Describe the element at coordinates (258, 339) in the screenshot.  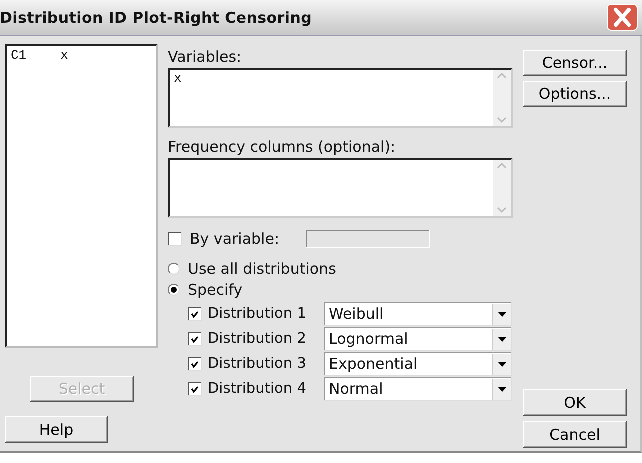
I see `distribution-label: Distribution 2` at that location.